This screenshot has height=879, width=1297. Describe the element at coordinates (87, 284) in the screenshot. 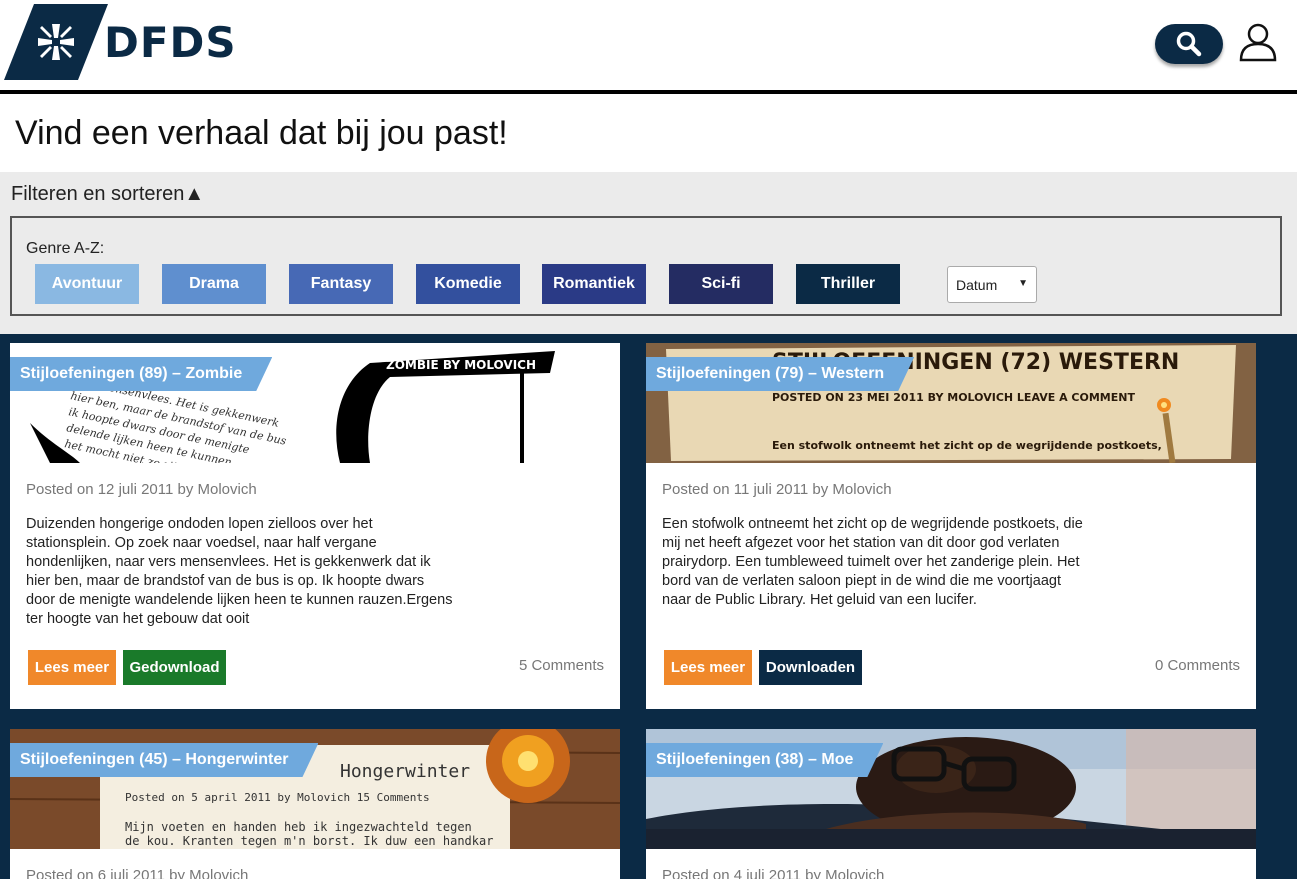

I see `genre-button-avontuur: Avontuur` at that location.